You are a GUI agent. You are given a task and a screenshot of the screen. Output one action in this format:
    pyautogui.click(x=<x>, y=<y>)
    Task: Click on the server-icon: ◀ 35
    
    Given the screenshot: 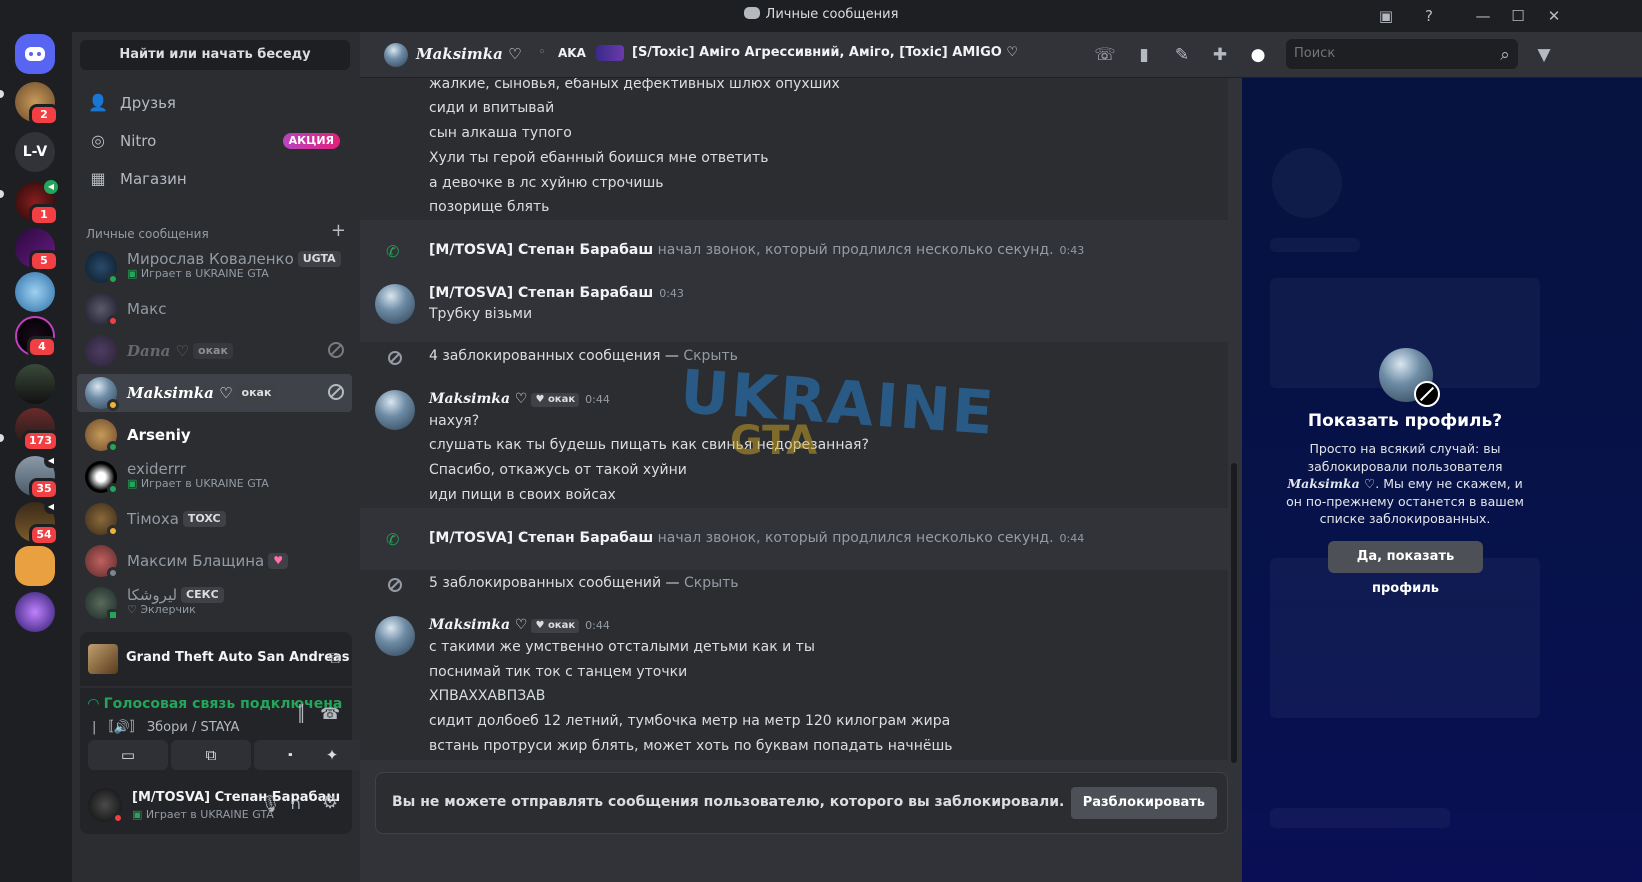 What is the action you would take?
    pyautogui.click(x=37, y=477)
    